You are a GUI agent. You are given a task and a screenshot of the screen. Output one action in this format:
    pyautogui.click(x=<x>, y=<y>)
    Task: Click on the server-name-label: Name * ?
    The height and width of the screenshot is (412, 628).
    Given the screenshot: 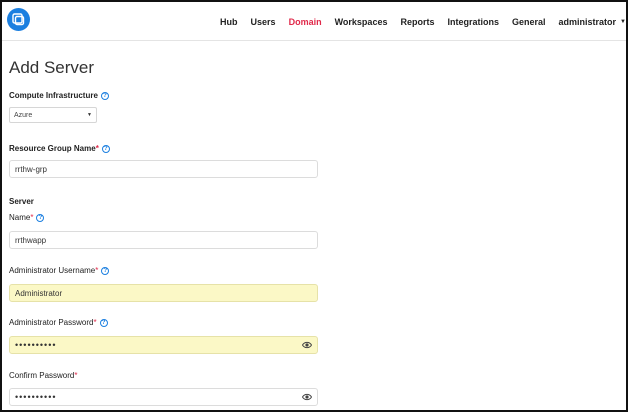 What is the action you would take?
    pyautogui.click(x=27, y=217)
    